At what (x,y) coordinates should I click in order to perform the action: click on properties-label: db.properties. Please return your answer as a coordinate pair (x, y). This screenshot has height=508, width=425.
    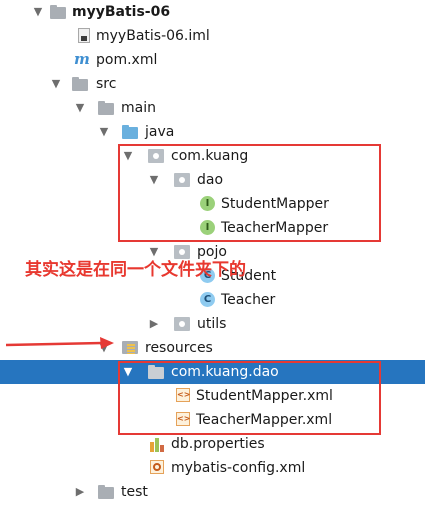
    Looking at the image, I should click on (218, 444).